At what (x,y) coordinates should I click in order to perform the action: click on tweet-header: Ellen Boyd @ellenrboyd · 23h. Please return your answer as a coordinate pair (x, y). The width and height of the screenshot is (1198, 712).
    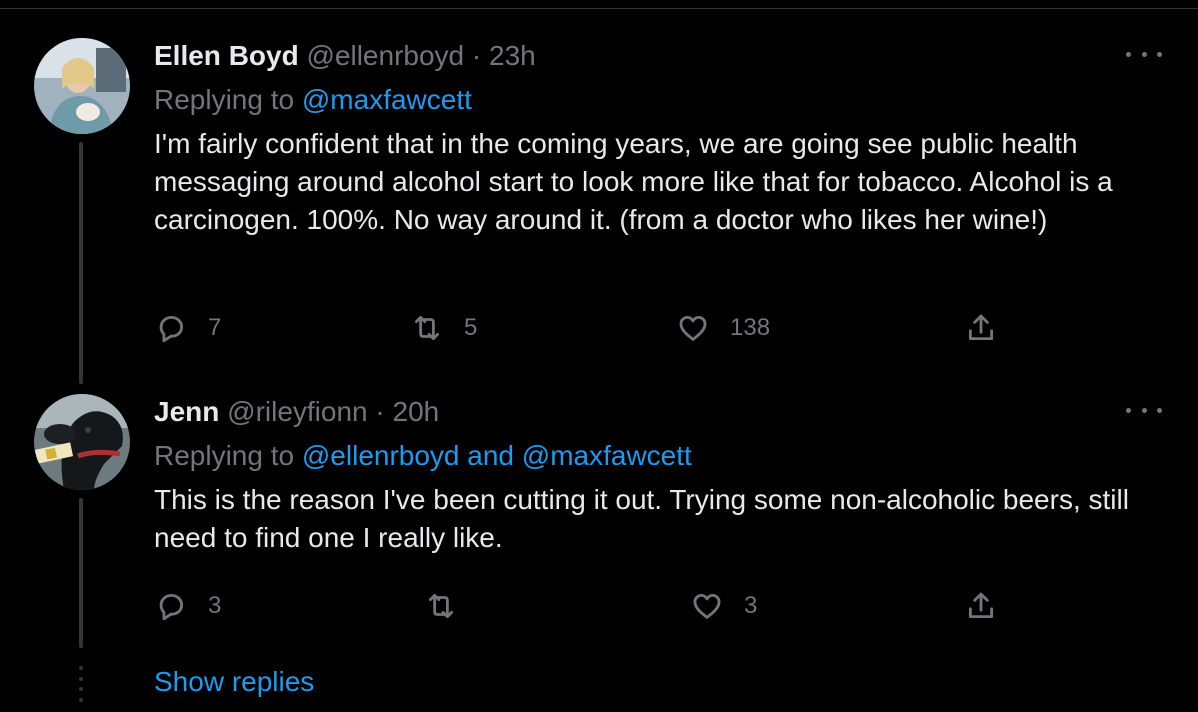
    Looking at the image, I should click on (345, 56).